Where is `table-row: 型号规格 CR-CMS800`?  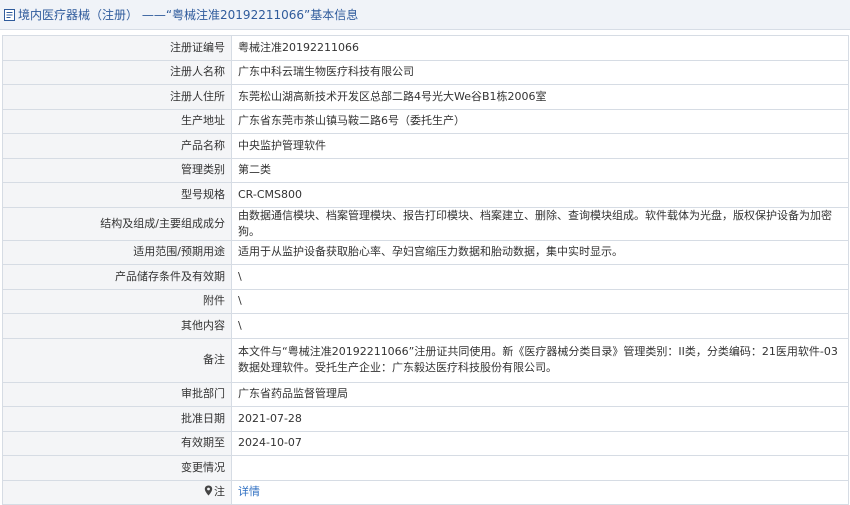
table-row: 型号规格 CR-CMS800 is located at coordinates (425, 195).